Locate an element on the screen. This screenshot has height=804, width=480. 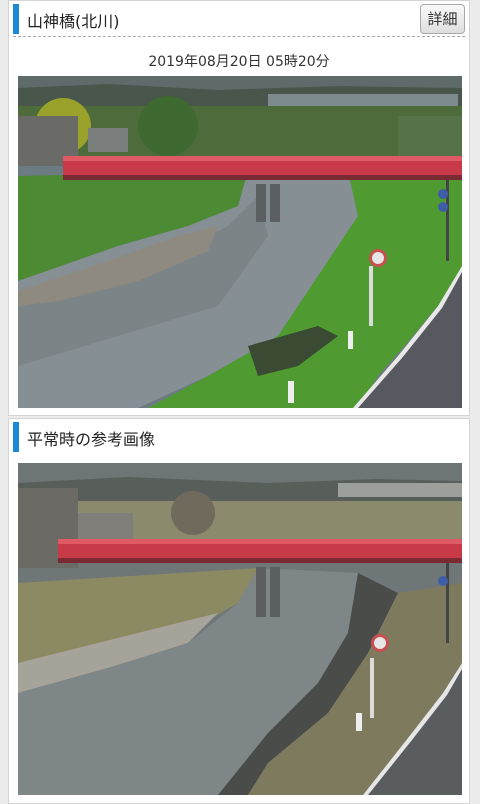
reference-header: 平常時の参考画像 is located at coordinates (239, 437).